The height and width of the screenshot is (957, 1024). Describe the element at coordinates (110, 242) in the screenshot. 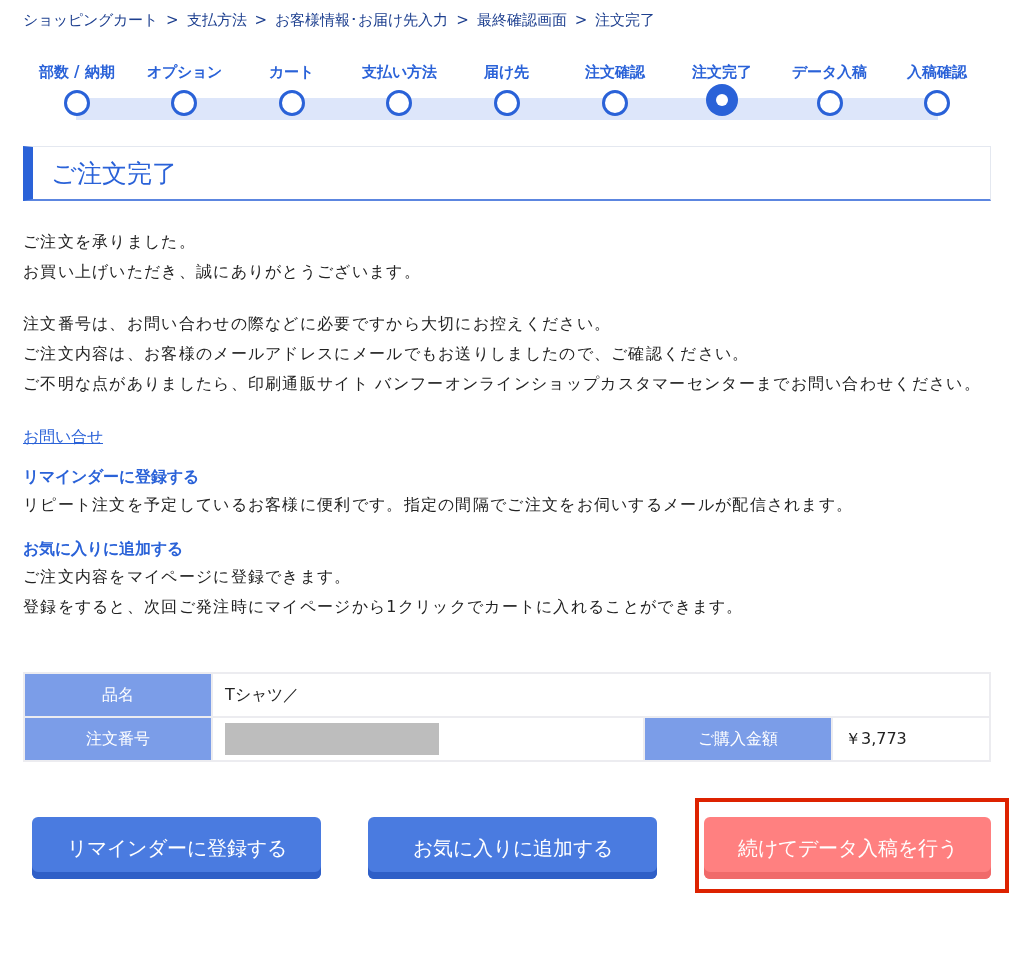

I see `message-text: ご注文を承りました。` at that location.